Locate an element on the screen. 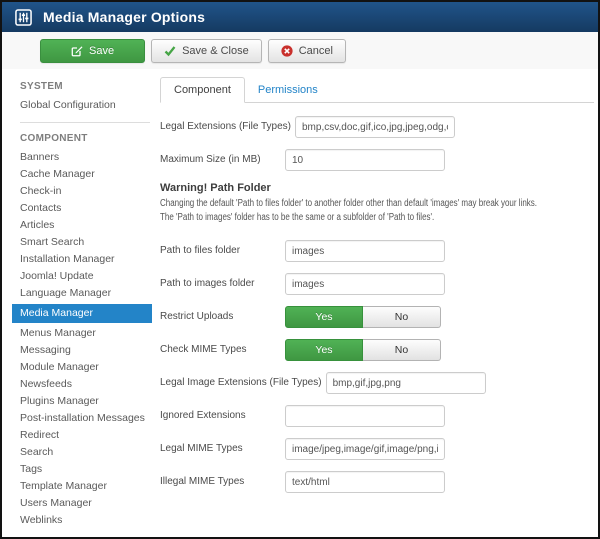 This screenshot has height=539, width=600. input-path-to-files-folder is located at coordinates (365, 251).